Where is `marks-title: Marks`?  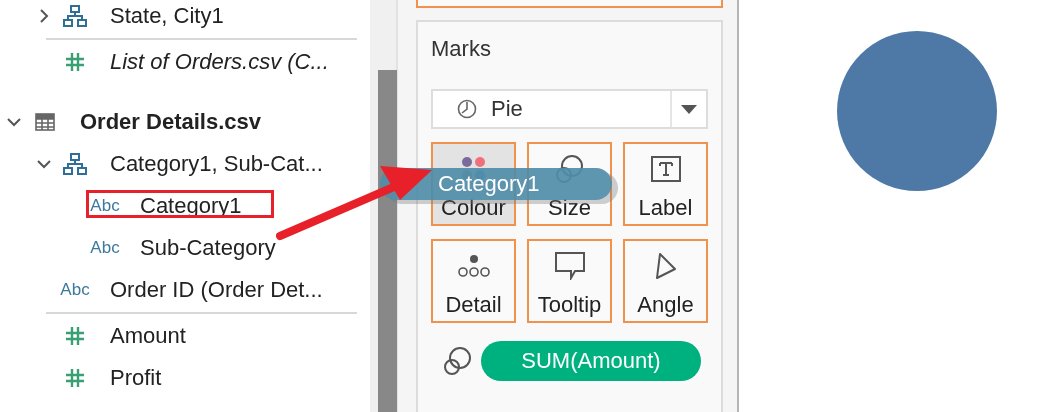
marks-title: Marks is located at coordinates (461, 49).